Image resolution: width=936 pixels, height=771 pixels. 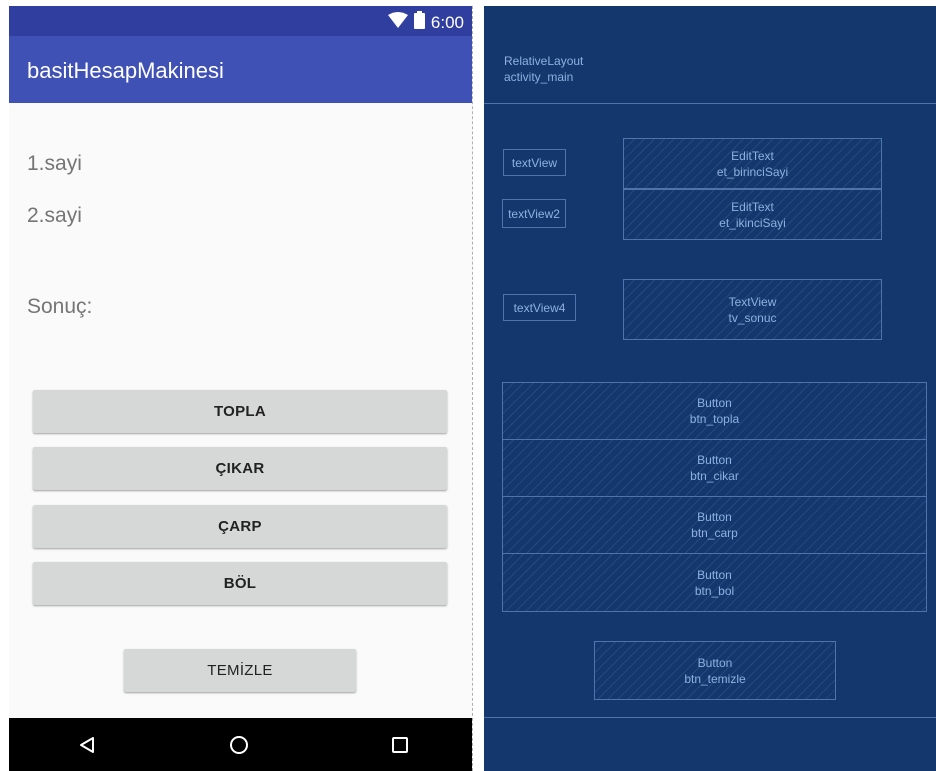 I want to click on bp-button-subtract: Button btn_cikar, so click(x=714, y=468).